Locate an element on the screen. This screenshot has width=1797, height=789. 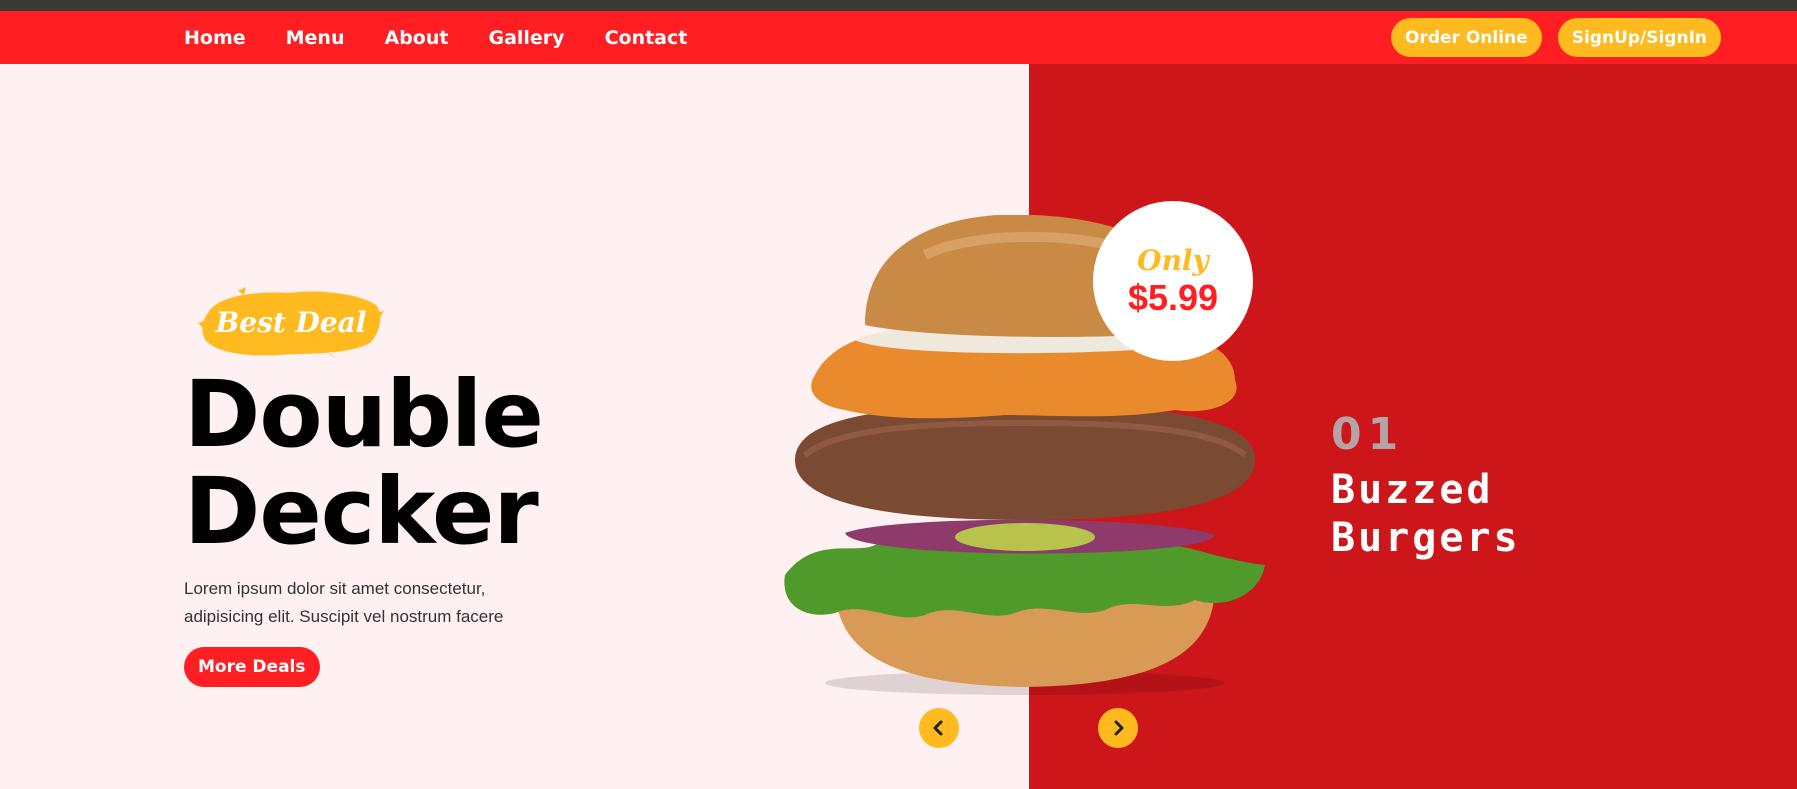
best-deal-badge: Best Deal is located at coordinates (291, 322).